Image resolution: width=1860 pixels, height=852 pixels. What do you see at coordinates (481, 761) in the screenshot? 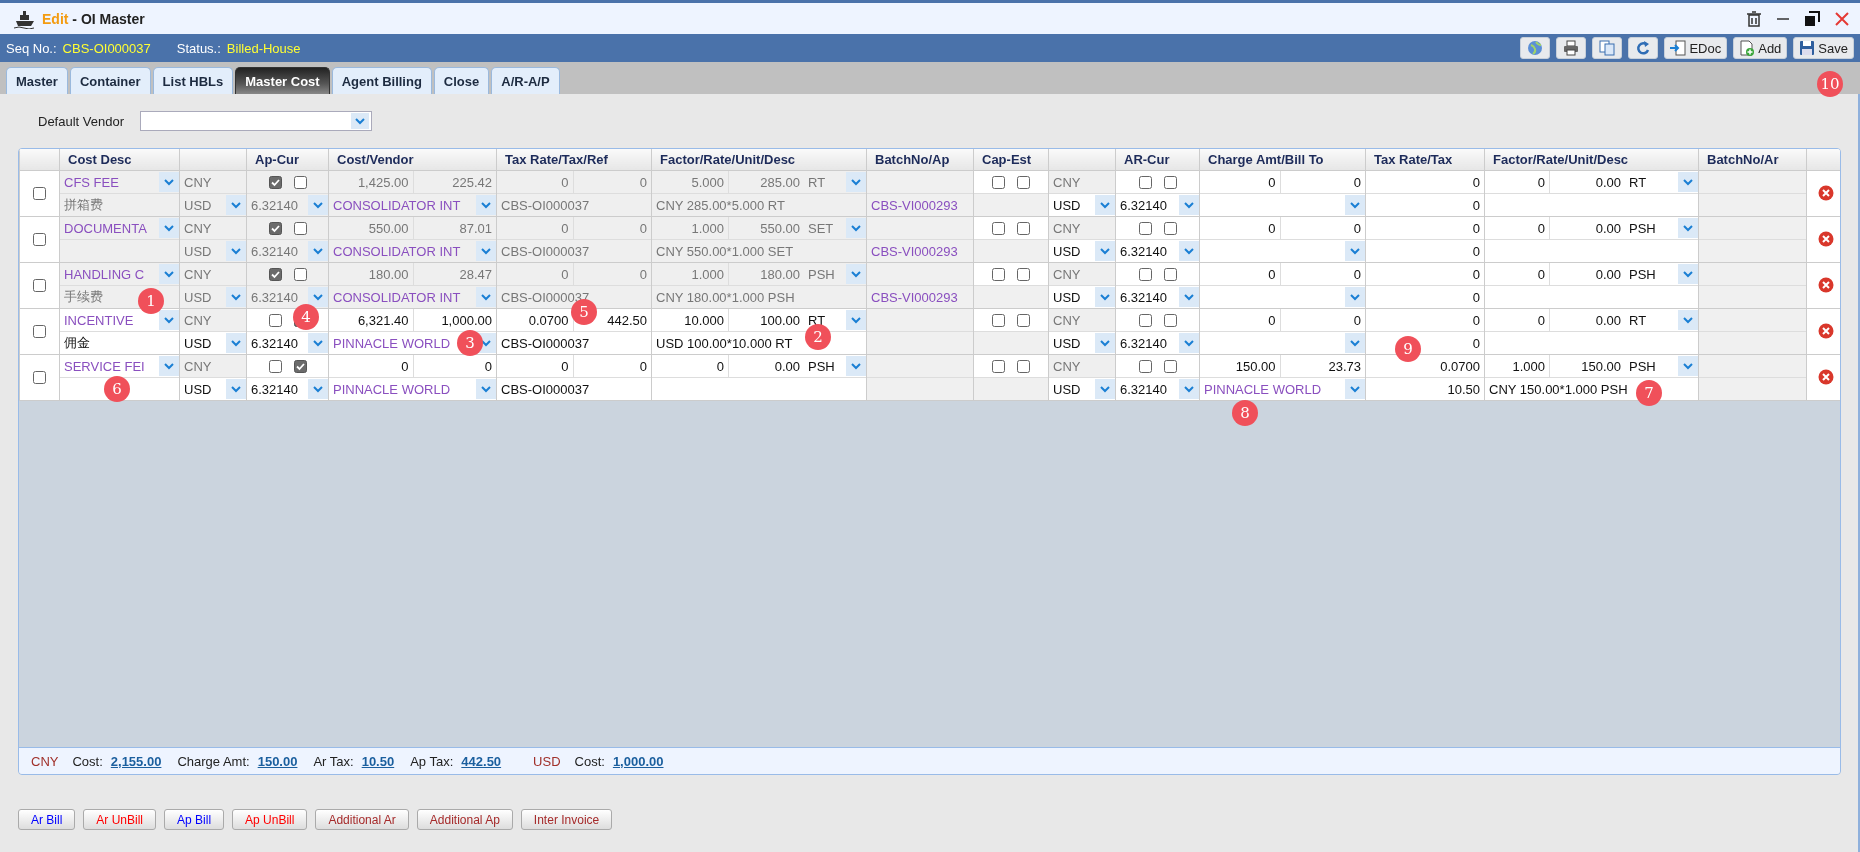
I see `total-link: 442.50` at bounding box center [481, 761].